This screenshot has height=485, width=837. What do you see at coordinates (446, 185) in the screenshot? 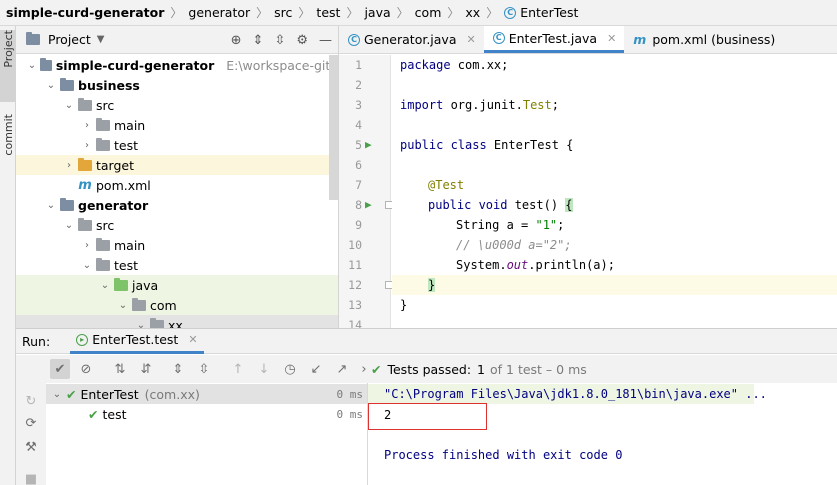
I see `code-token: @Test` at bounding box center [446, 185].